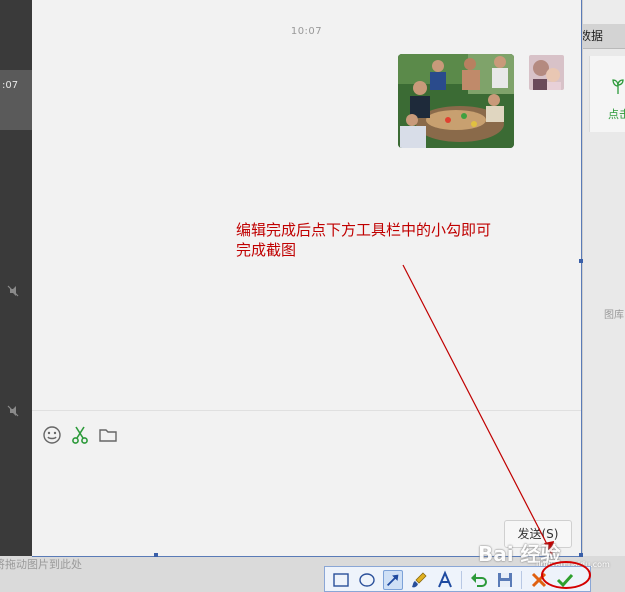  Describe the element at coordinates (364, 240) in the screenshot. I see `annotation-text: 编辑完成后点下方工具栏中的小勾即可完成截图` at that location.